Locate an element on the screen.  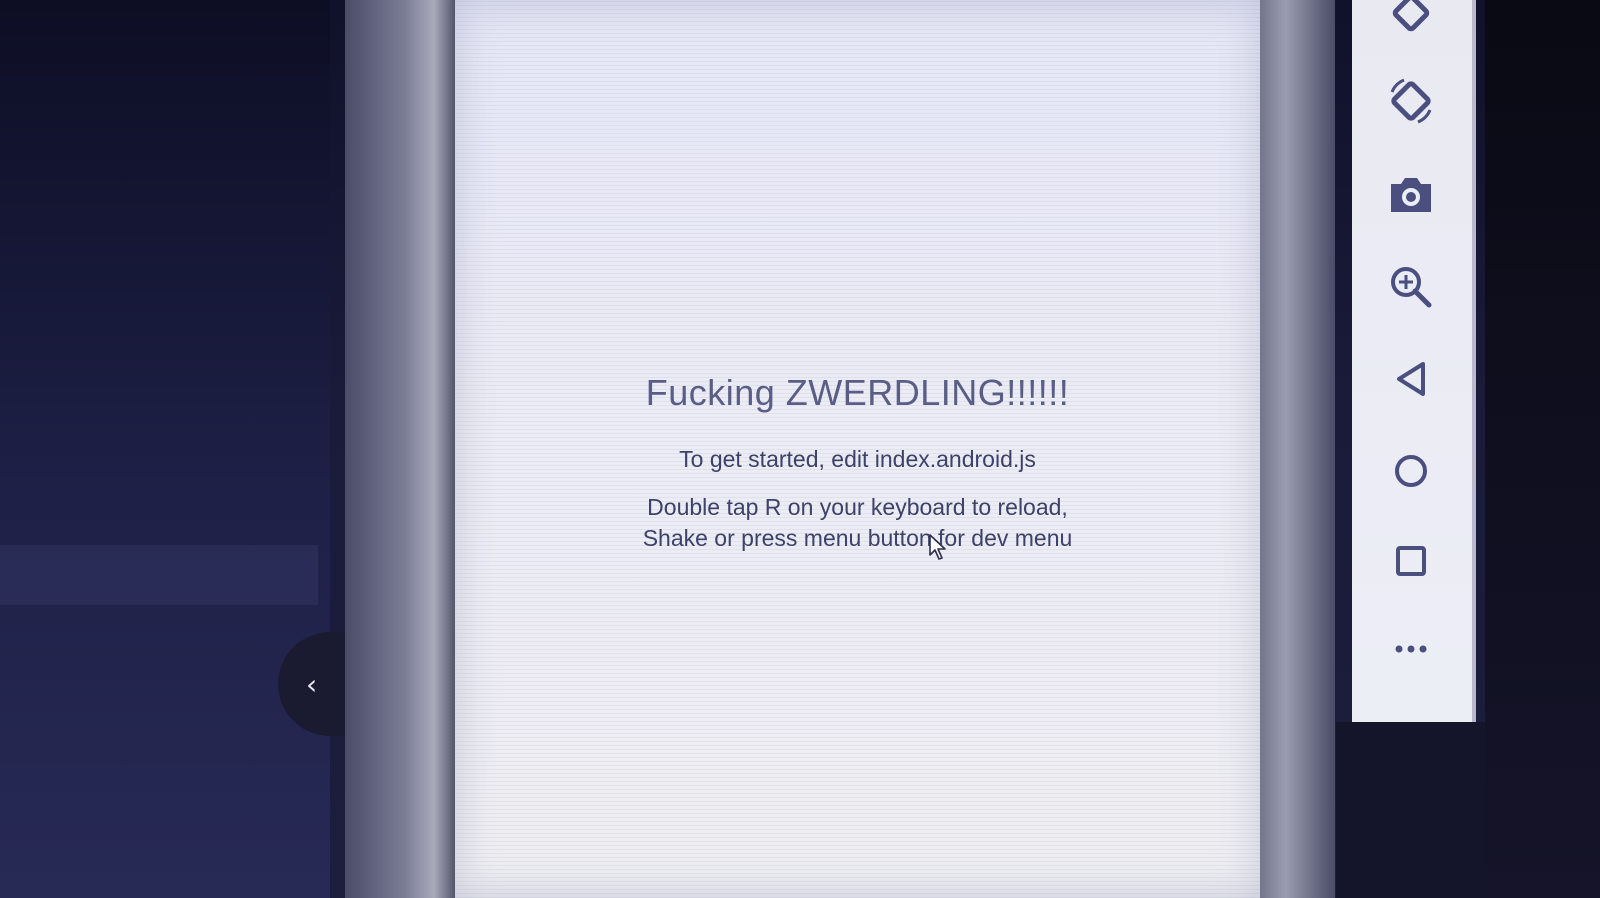
chevron-left-icon: ‹ is located at coordinates (312, 684).